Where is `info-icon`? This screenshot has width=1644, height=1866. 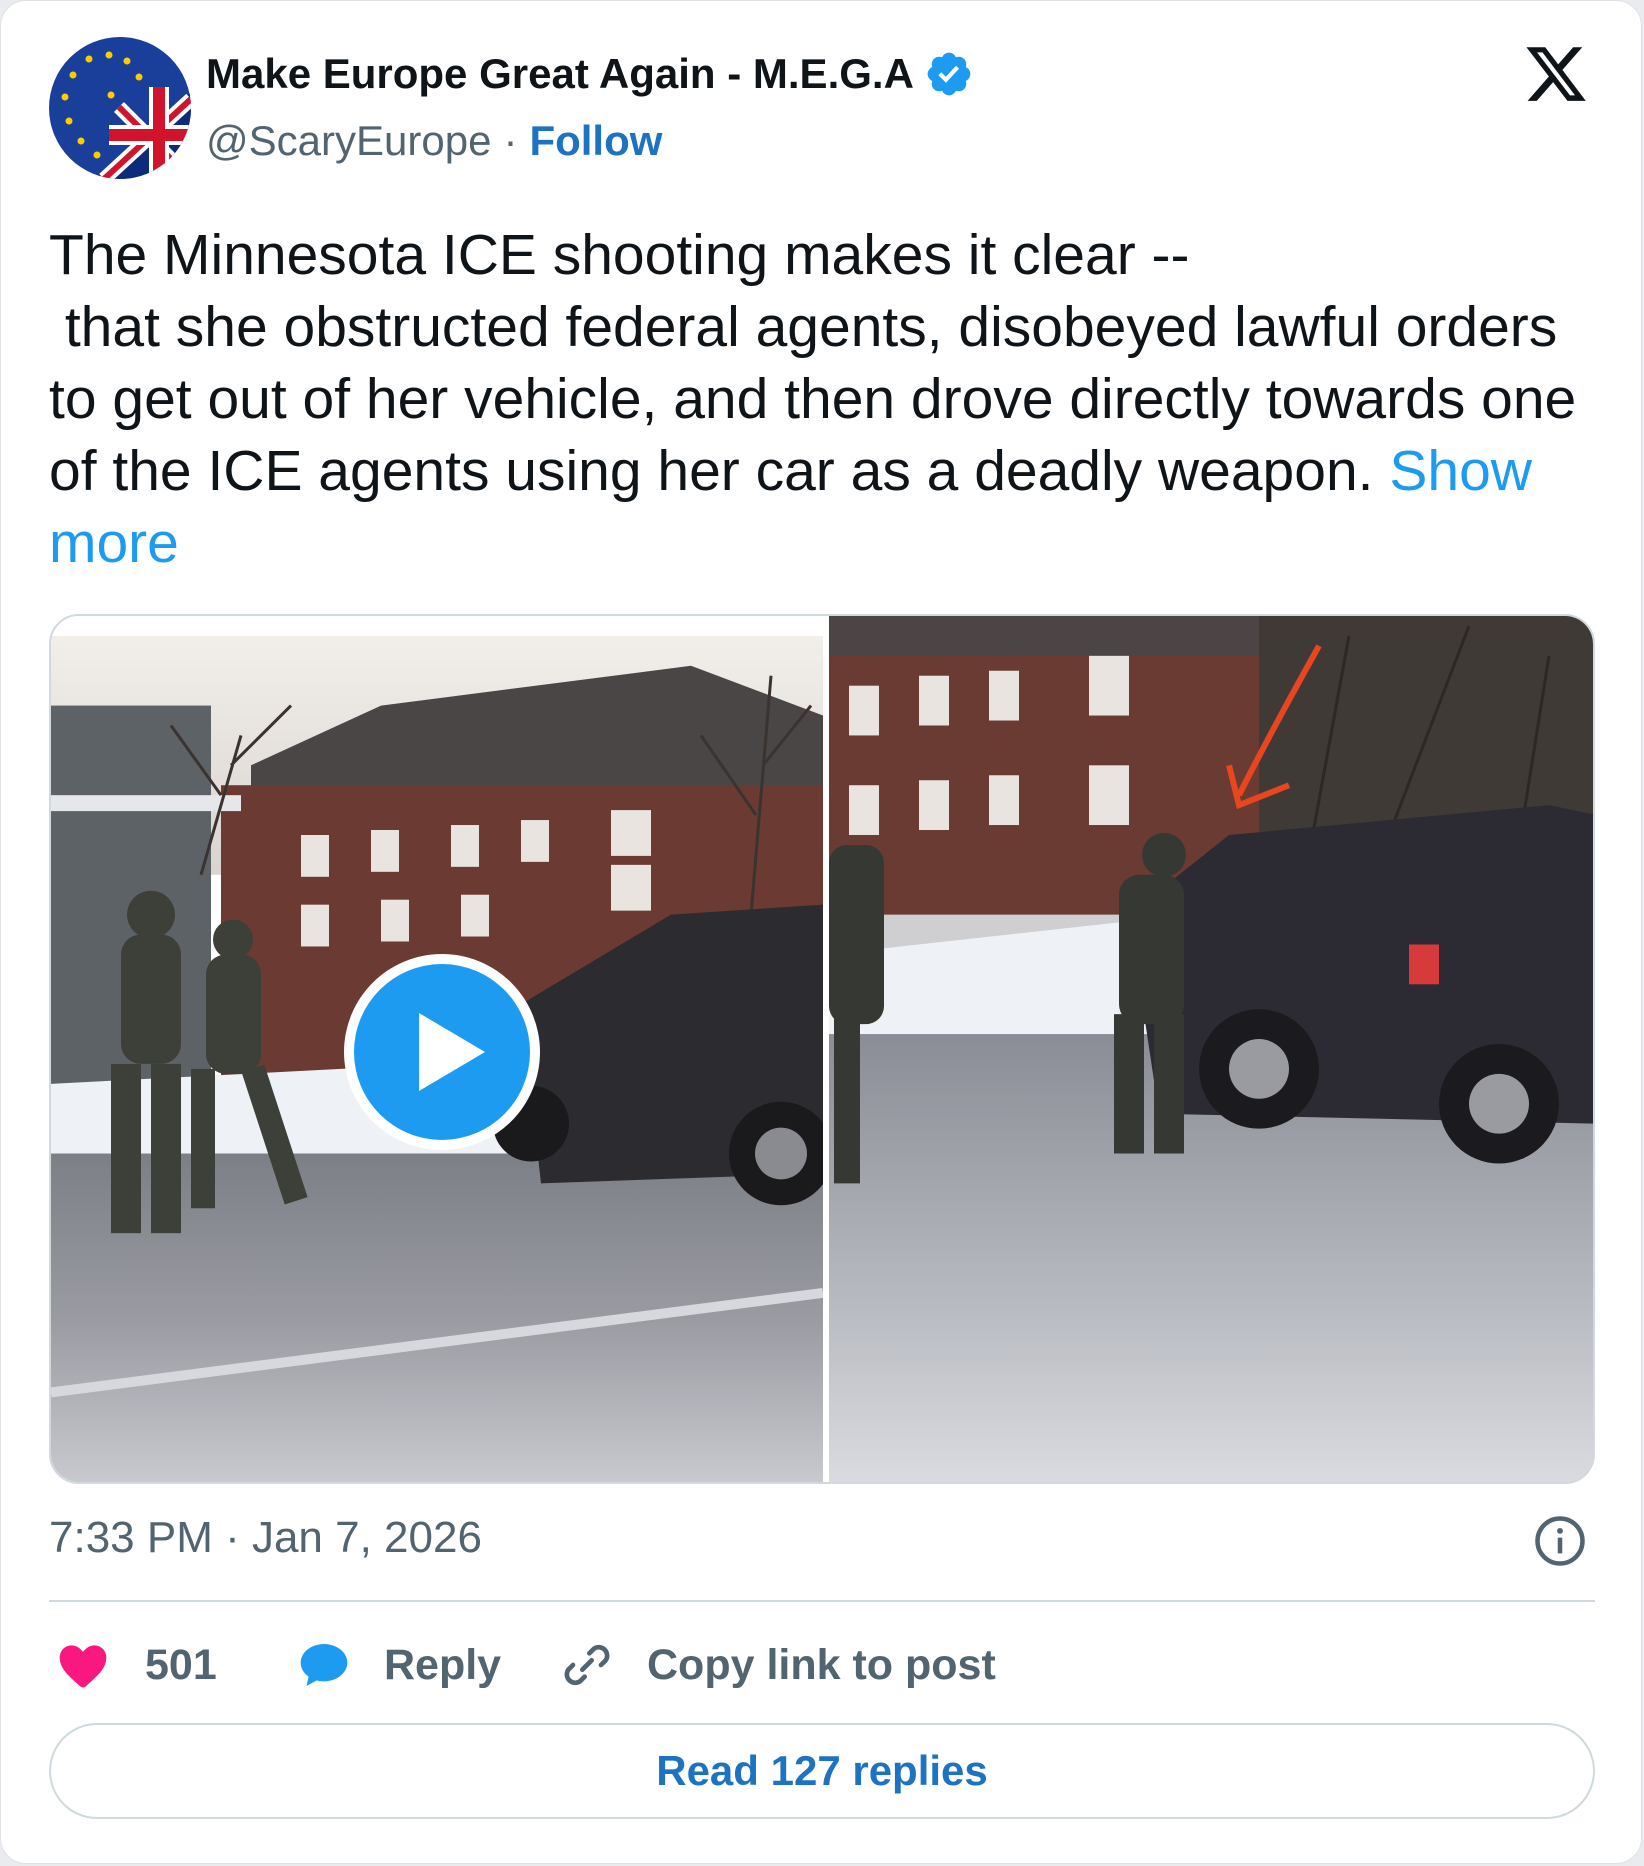
info-icon is located at coordinates (1560, 1541).